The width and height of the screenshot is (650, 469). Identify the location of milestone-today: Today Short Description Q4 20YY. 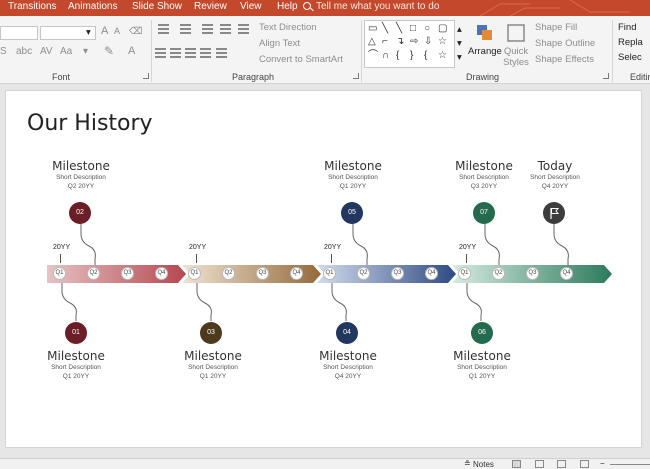
(555, 175).